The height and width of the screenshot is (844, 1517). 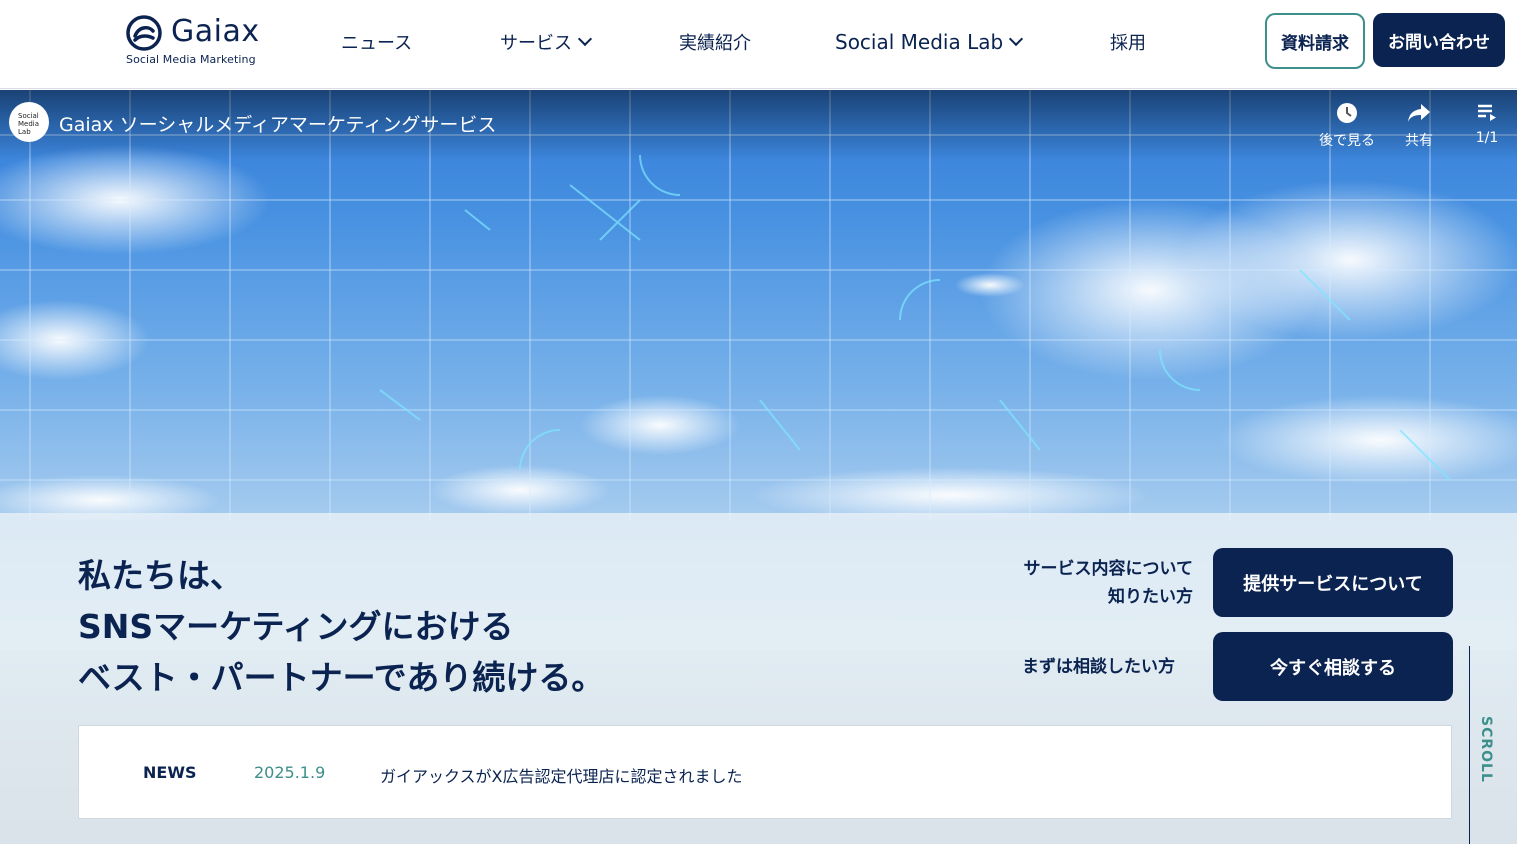 What do you see at coordinates (1109, 583) in the screenshot?
I see `cta-services-text: サービス内容について 知りたい方` at bounding box center [1109, 583].